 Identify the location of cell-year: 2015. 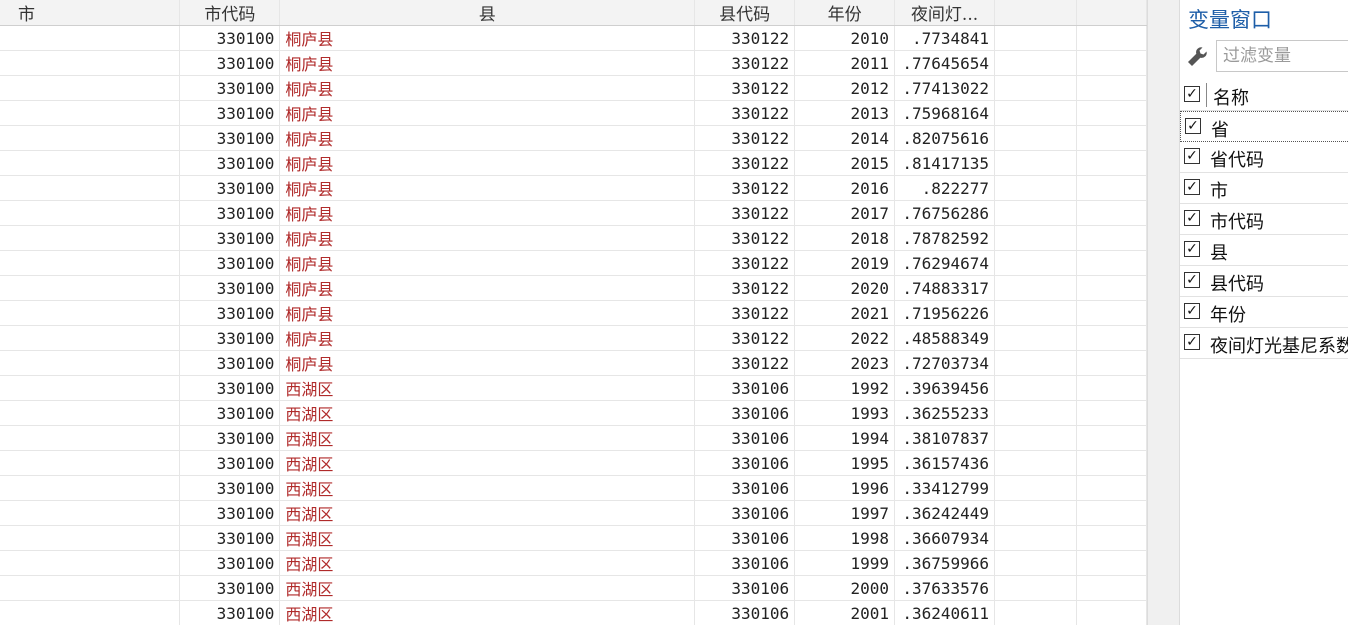
(845, 163).